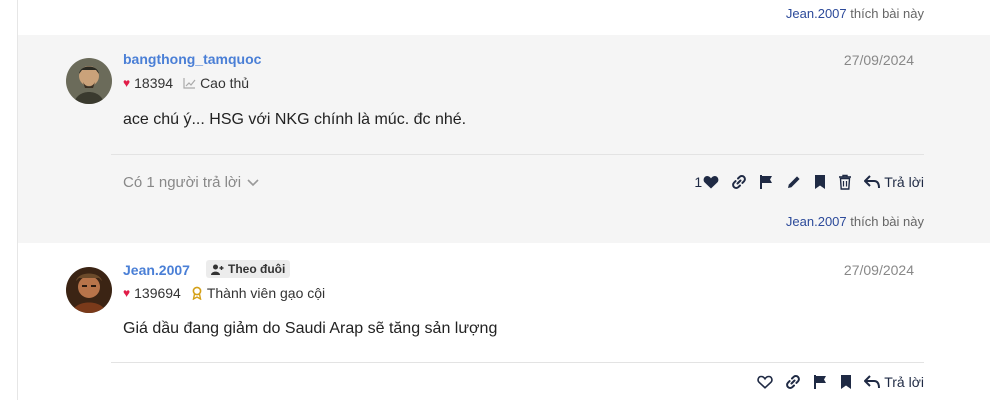 The image size is (990, 400). I want to click on follow-button: Theo đuôi, so click(248, 269).